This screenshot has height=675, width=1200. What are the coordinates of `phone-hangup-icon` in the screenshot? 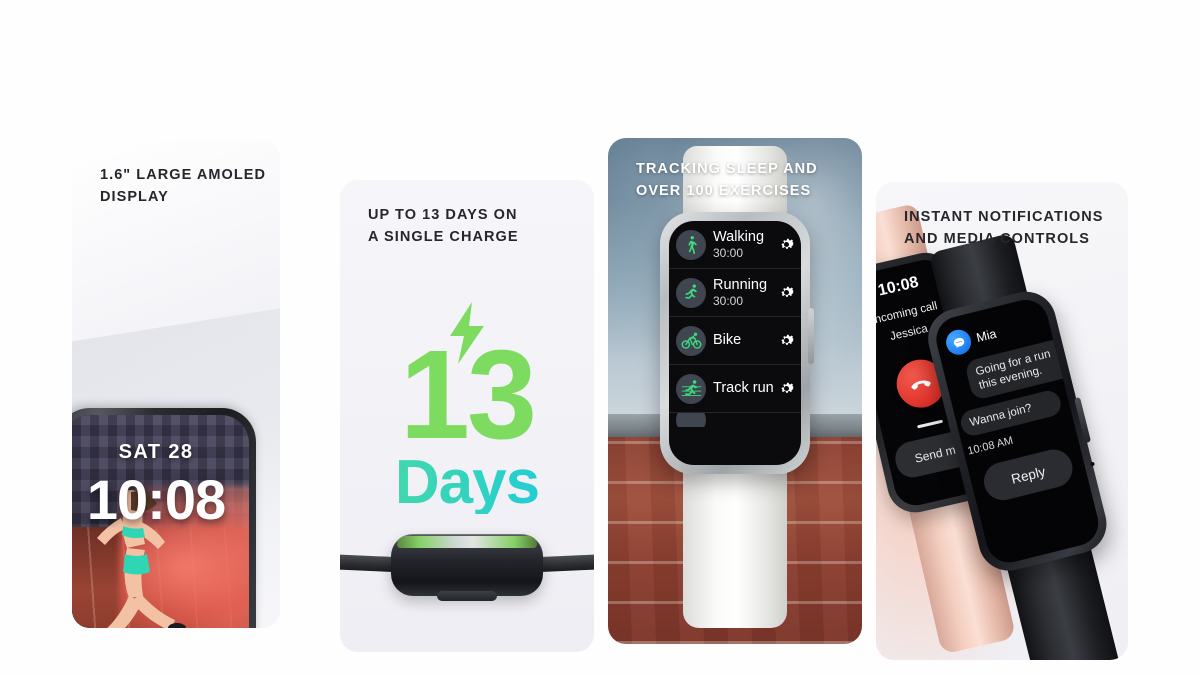 It's located at (921, 385).